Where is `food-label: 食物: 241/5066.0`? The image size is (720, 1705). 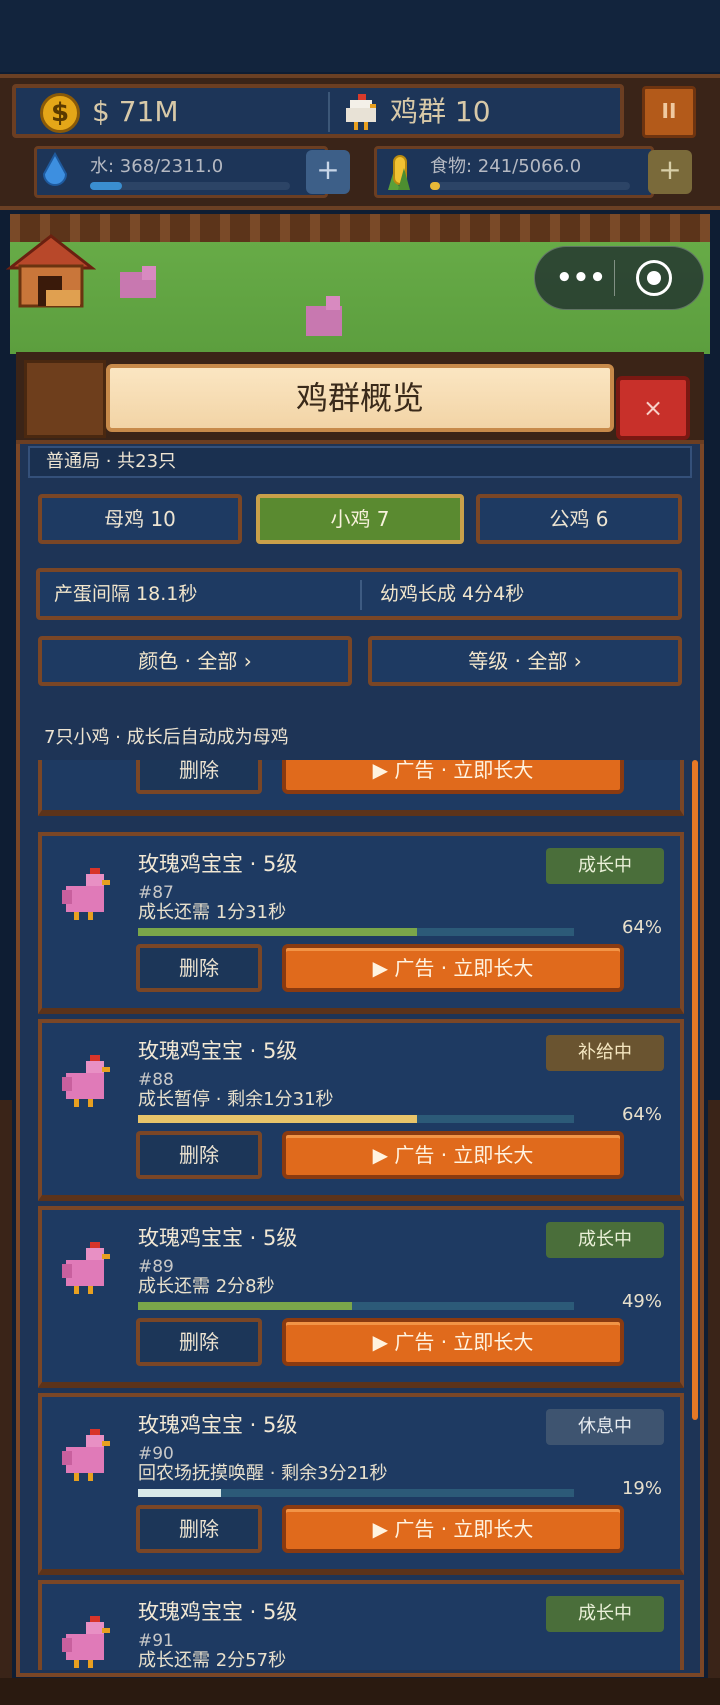
food-label: 食物: 241/5066.0 is located at coordinates (506, 166).